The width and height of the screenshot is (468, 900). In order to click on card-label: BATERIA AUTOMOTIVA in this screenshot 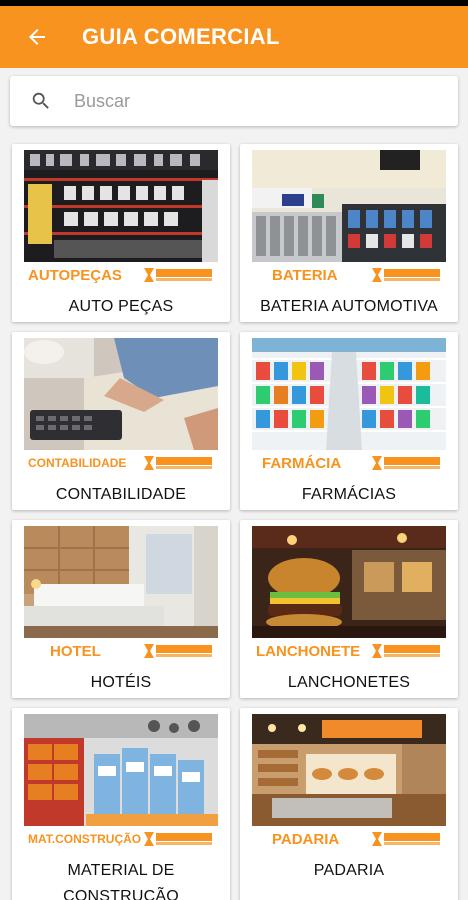, I will do `click(349, 306)`.